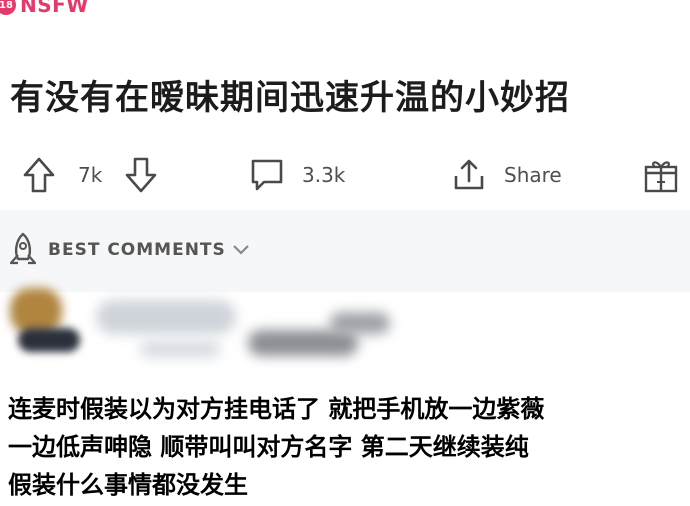 The width and height of the screenshot is (690, 506). I want to click on rocket-icon, so click(23, 250).